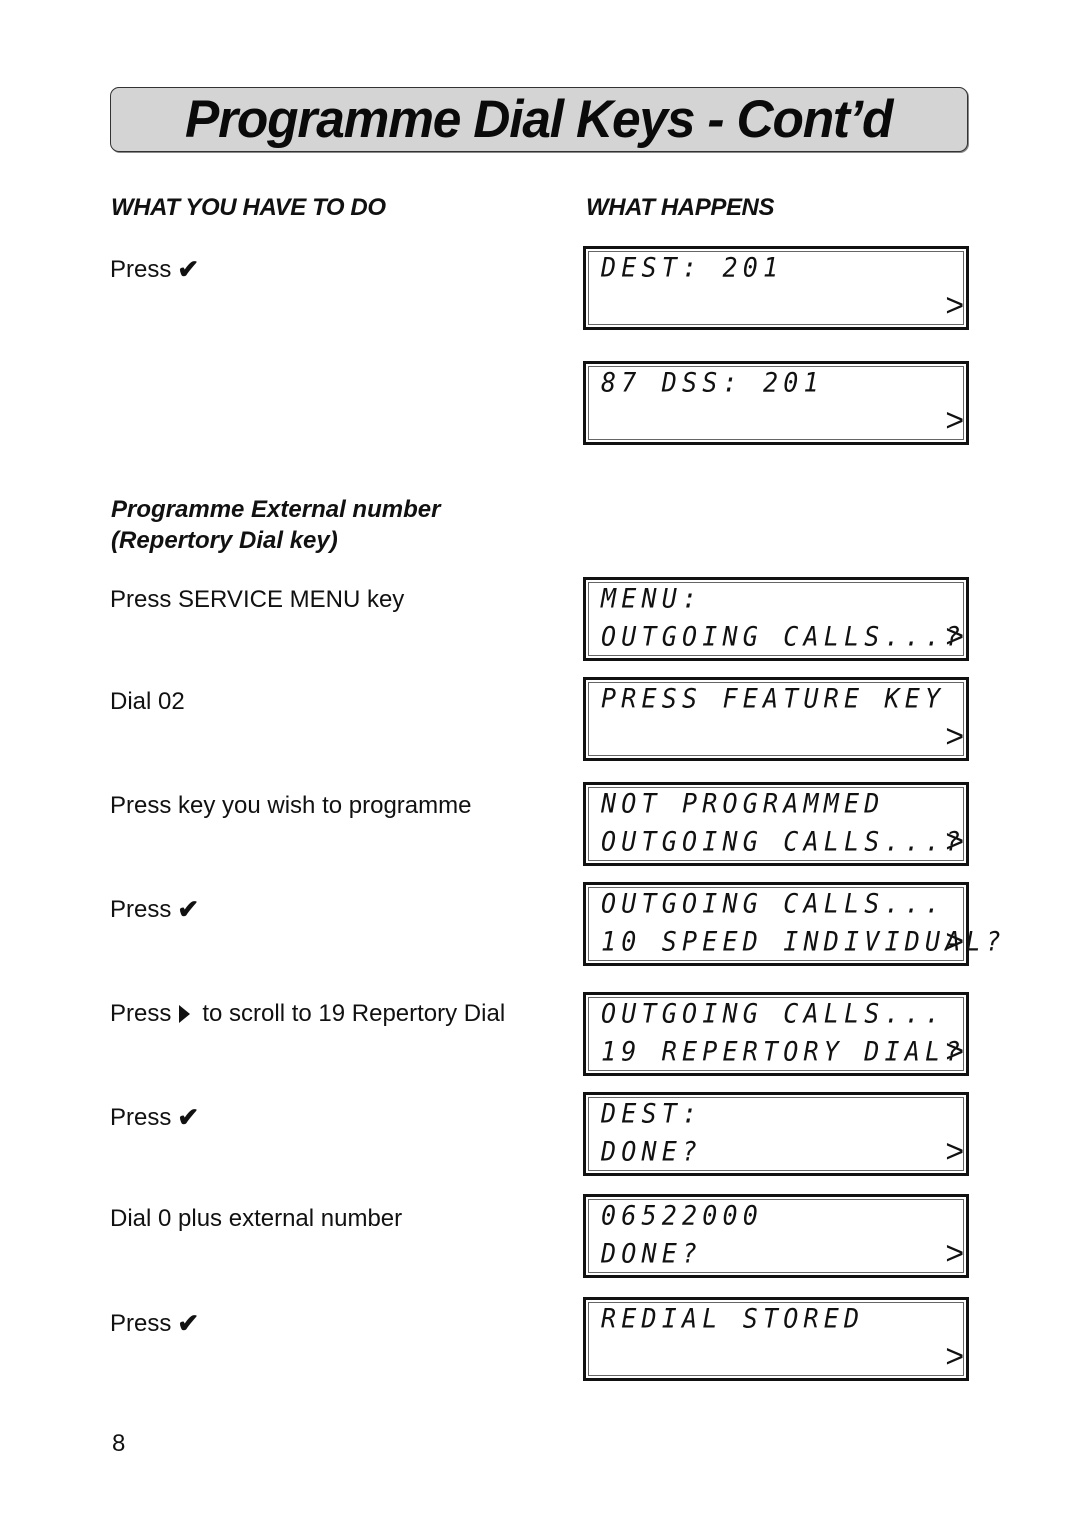 This screenshot has width=1080, height=1529. Describe the element at coordinates (682, 1215) in the screenshot. I see `lcd-line-1: 06522000` at that location.